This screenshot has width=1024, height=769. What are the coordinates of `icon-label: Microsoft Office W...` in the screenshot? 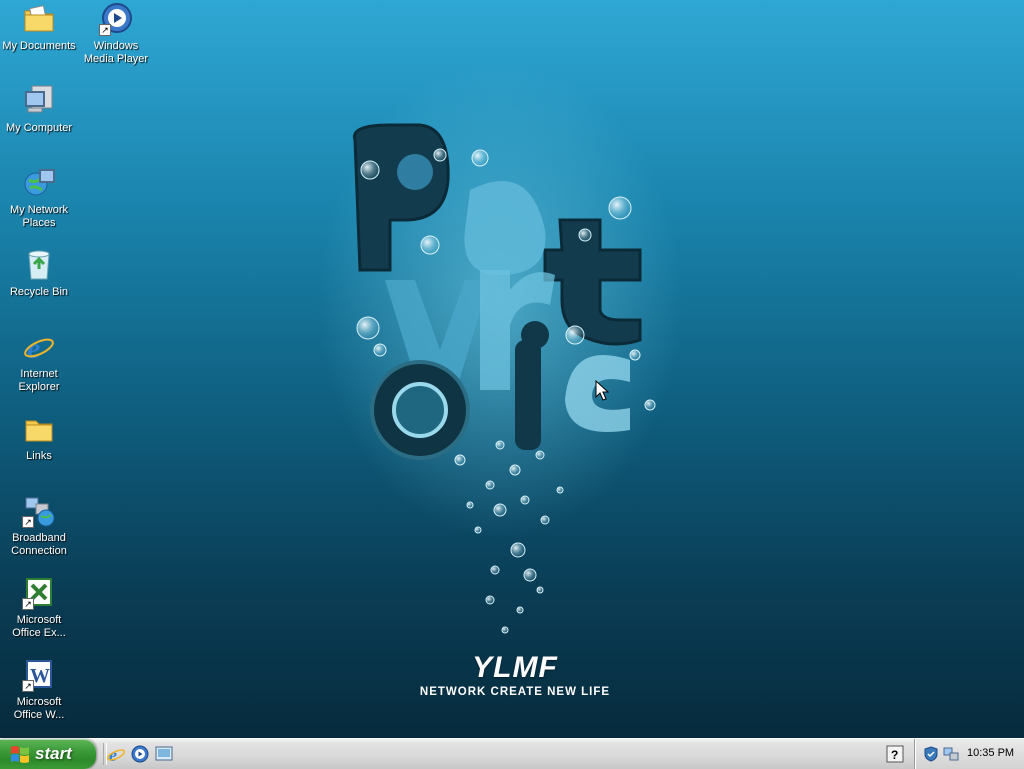 It's located at (39, 708).